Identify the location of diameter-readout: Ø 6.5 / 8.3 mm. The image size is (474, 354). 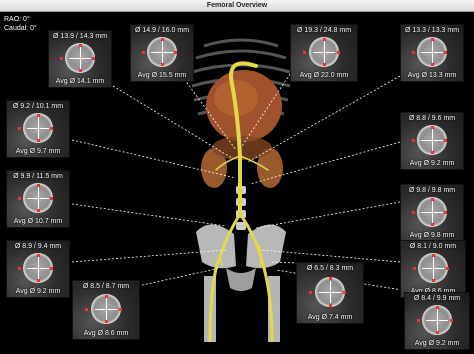
(330, 268).